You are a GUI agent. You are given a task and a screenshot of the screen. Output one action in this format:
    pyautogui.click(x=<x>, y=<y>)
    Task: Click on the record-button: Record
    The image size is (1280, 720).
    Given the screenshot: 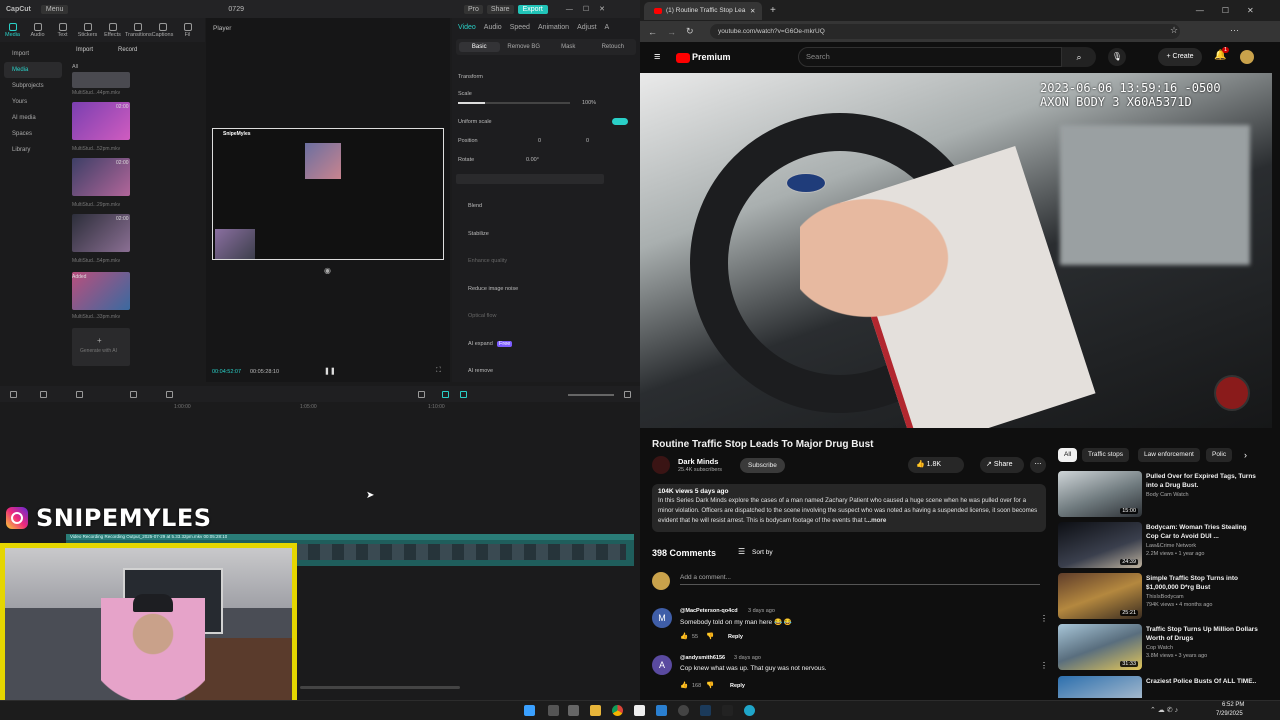 What is the action you would take?
    pyautogui.click(x=127, y=50)
    